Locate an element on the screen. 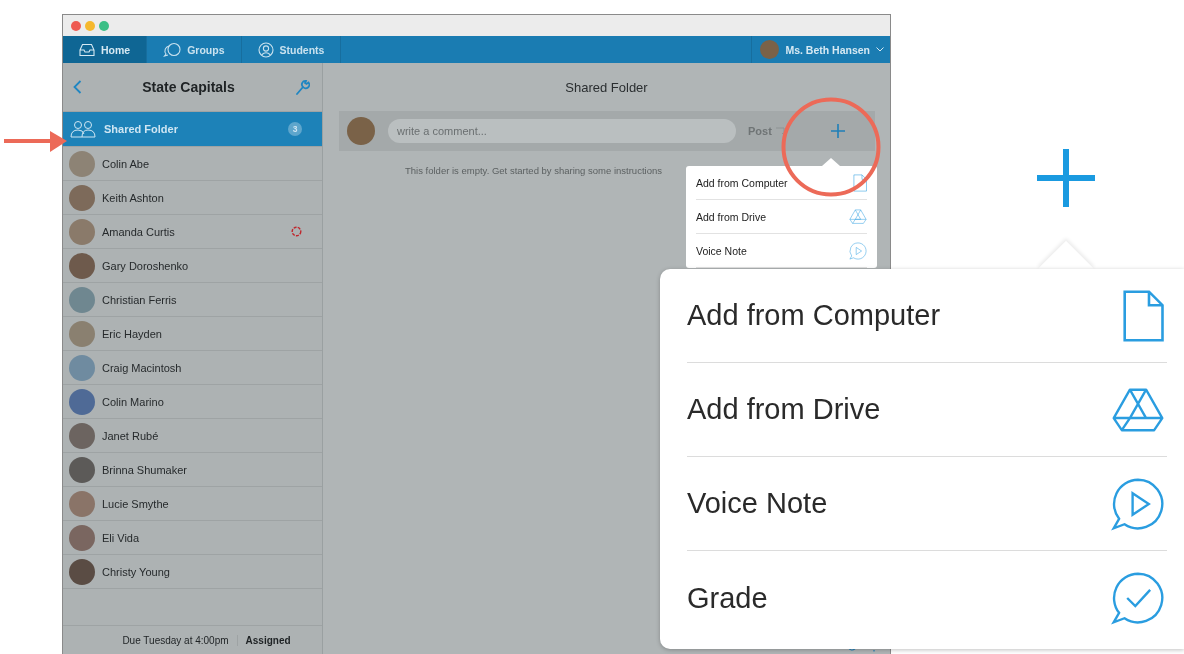 The width and height of the screenshot is (1184, 654). nav-tab: Home is located at coordinates (105, 49).